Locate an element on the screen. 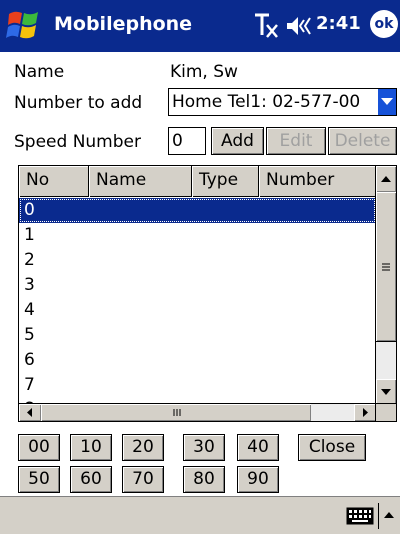  jump-button-40: 40 is located at coordinates (258, 447).